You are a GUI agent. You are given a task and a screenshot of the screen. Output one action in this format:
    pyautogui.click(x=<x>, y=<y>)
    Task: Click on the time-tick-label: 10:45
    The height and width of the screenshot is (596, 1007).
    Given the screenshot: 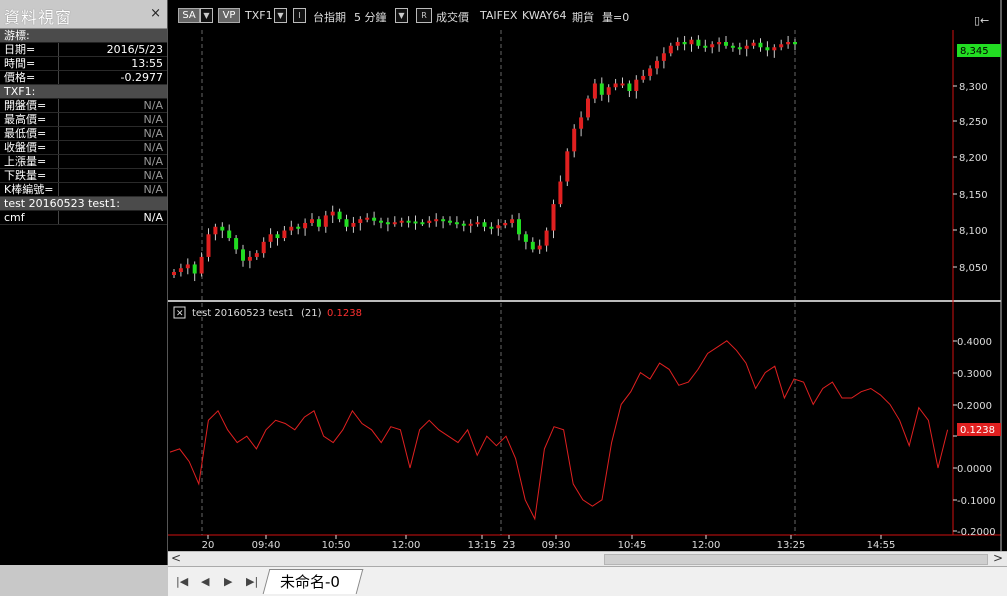 What is the action you would take?
    pyautogui.click(x=632, y=545)
    